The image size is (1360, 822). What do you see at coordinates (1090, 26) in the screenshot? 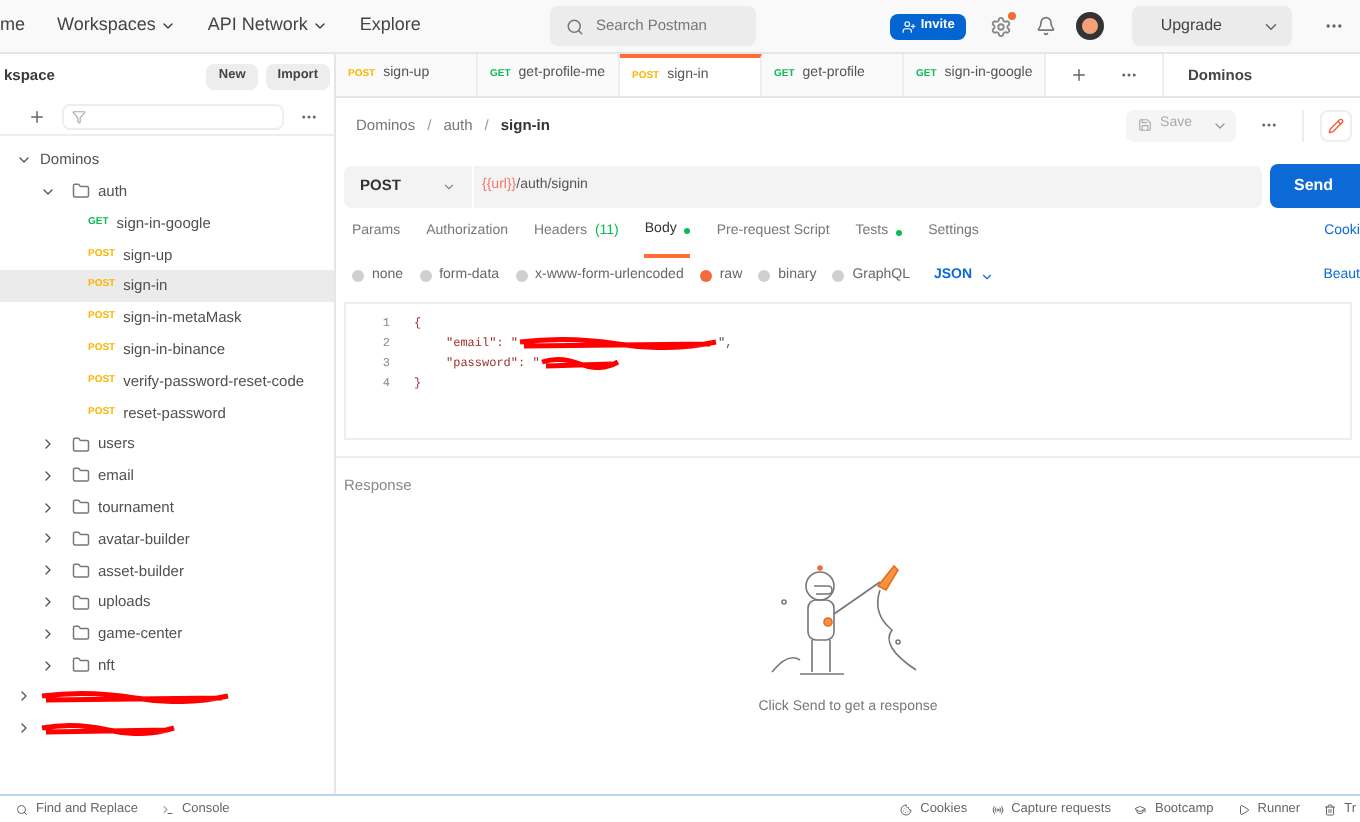
I see `avatar-icon` at bounding box center [1090, 26].